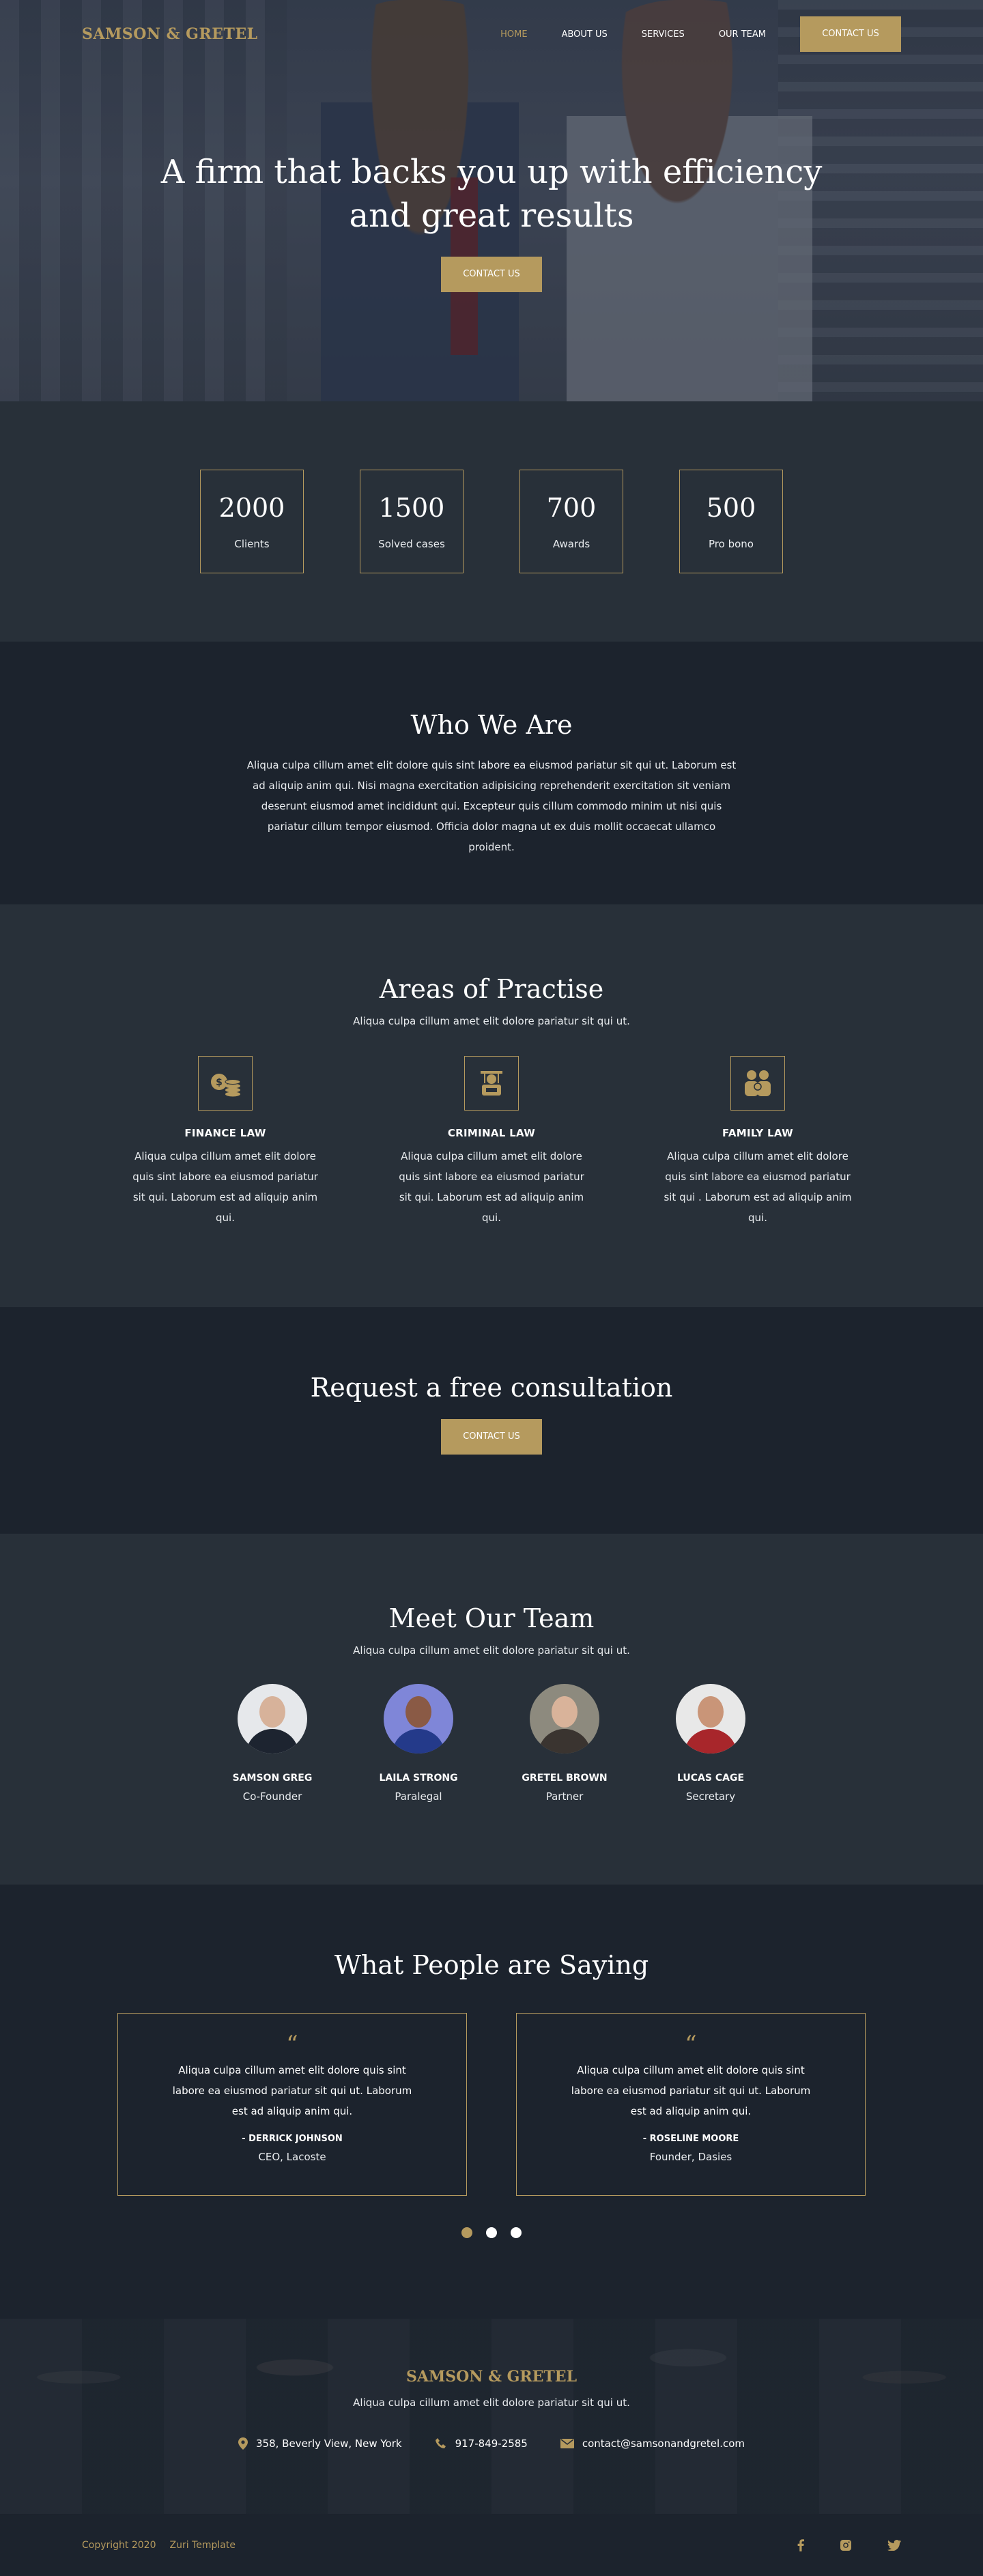 This screenshot has height=2576, width=983. Describe the element at coordinates (292, 2139) in the screenshot. I see `testimonial-author: - DERRICK JOHNSON` at that location.